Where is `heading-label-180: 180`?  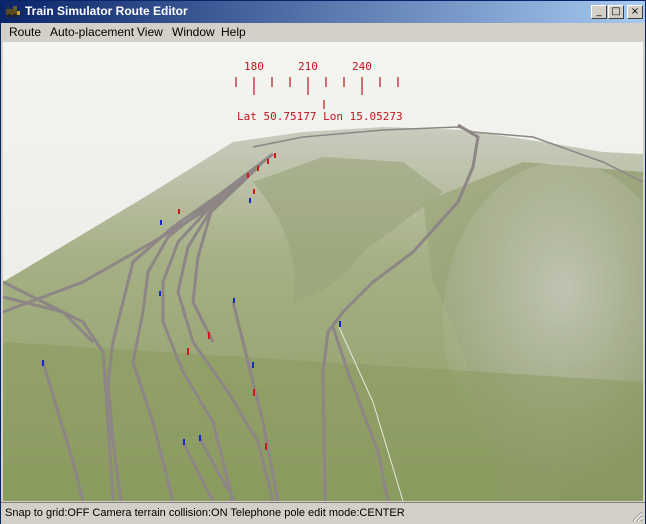
heading-label-180: 180 is located at coordinates (254, 66).